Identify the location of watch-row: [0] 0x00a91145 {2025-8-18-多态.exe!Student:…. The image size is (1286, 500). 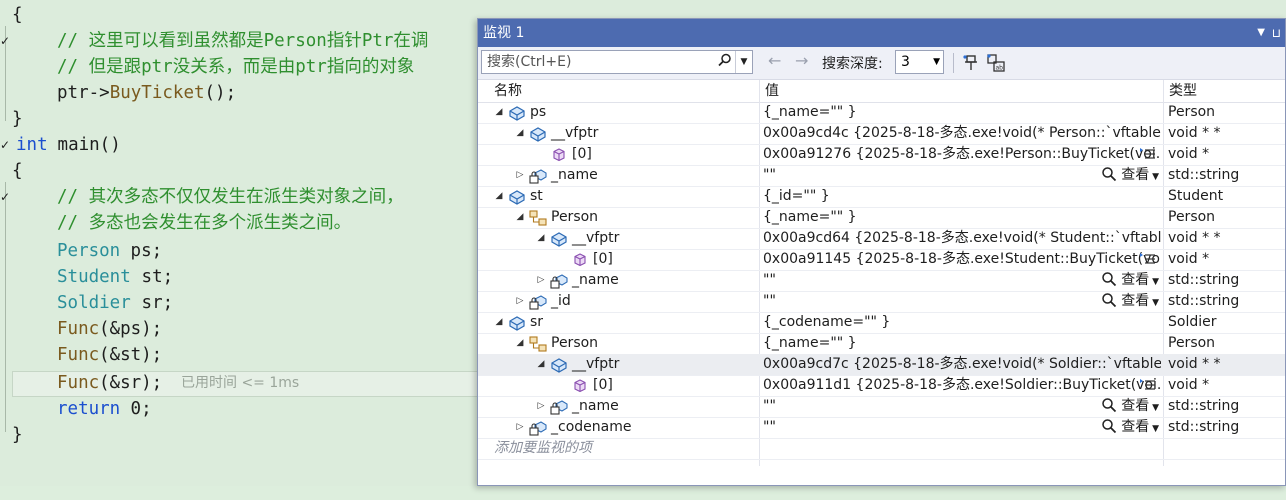
(881, 260).